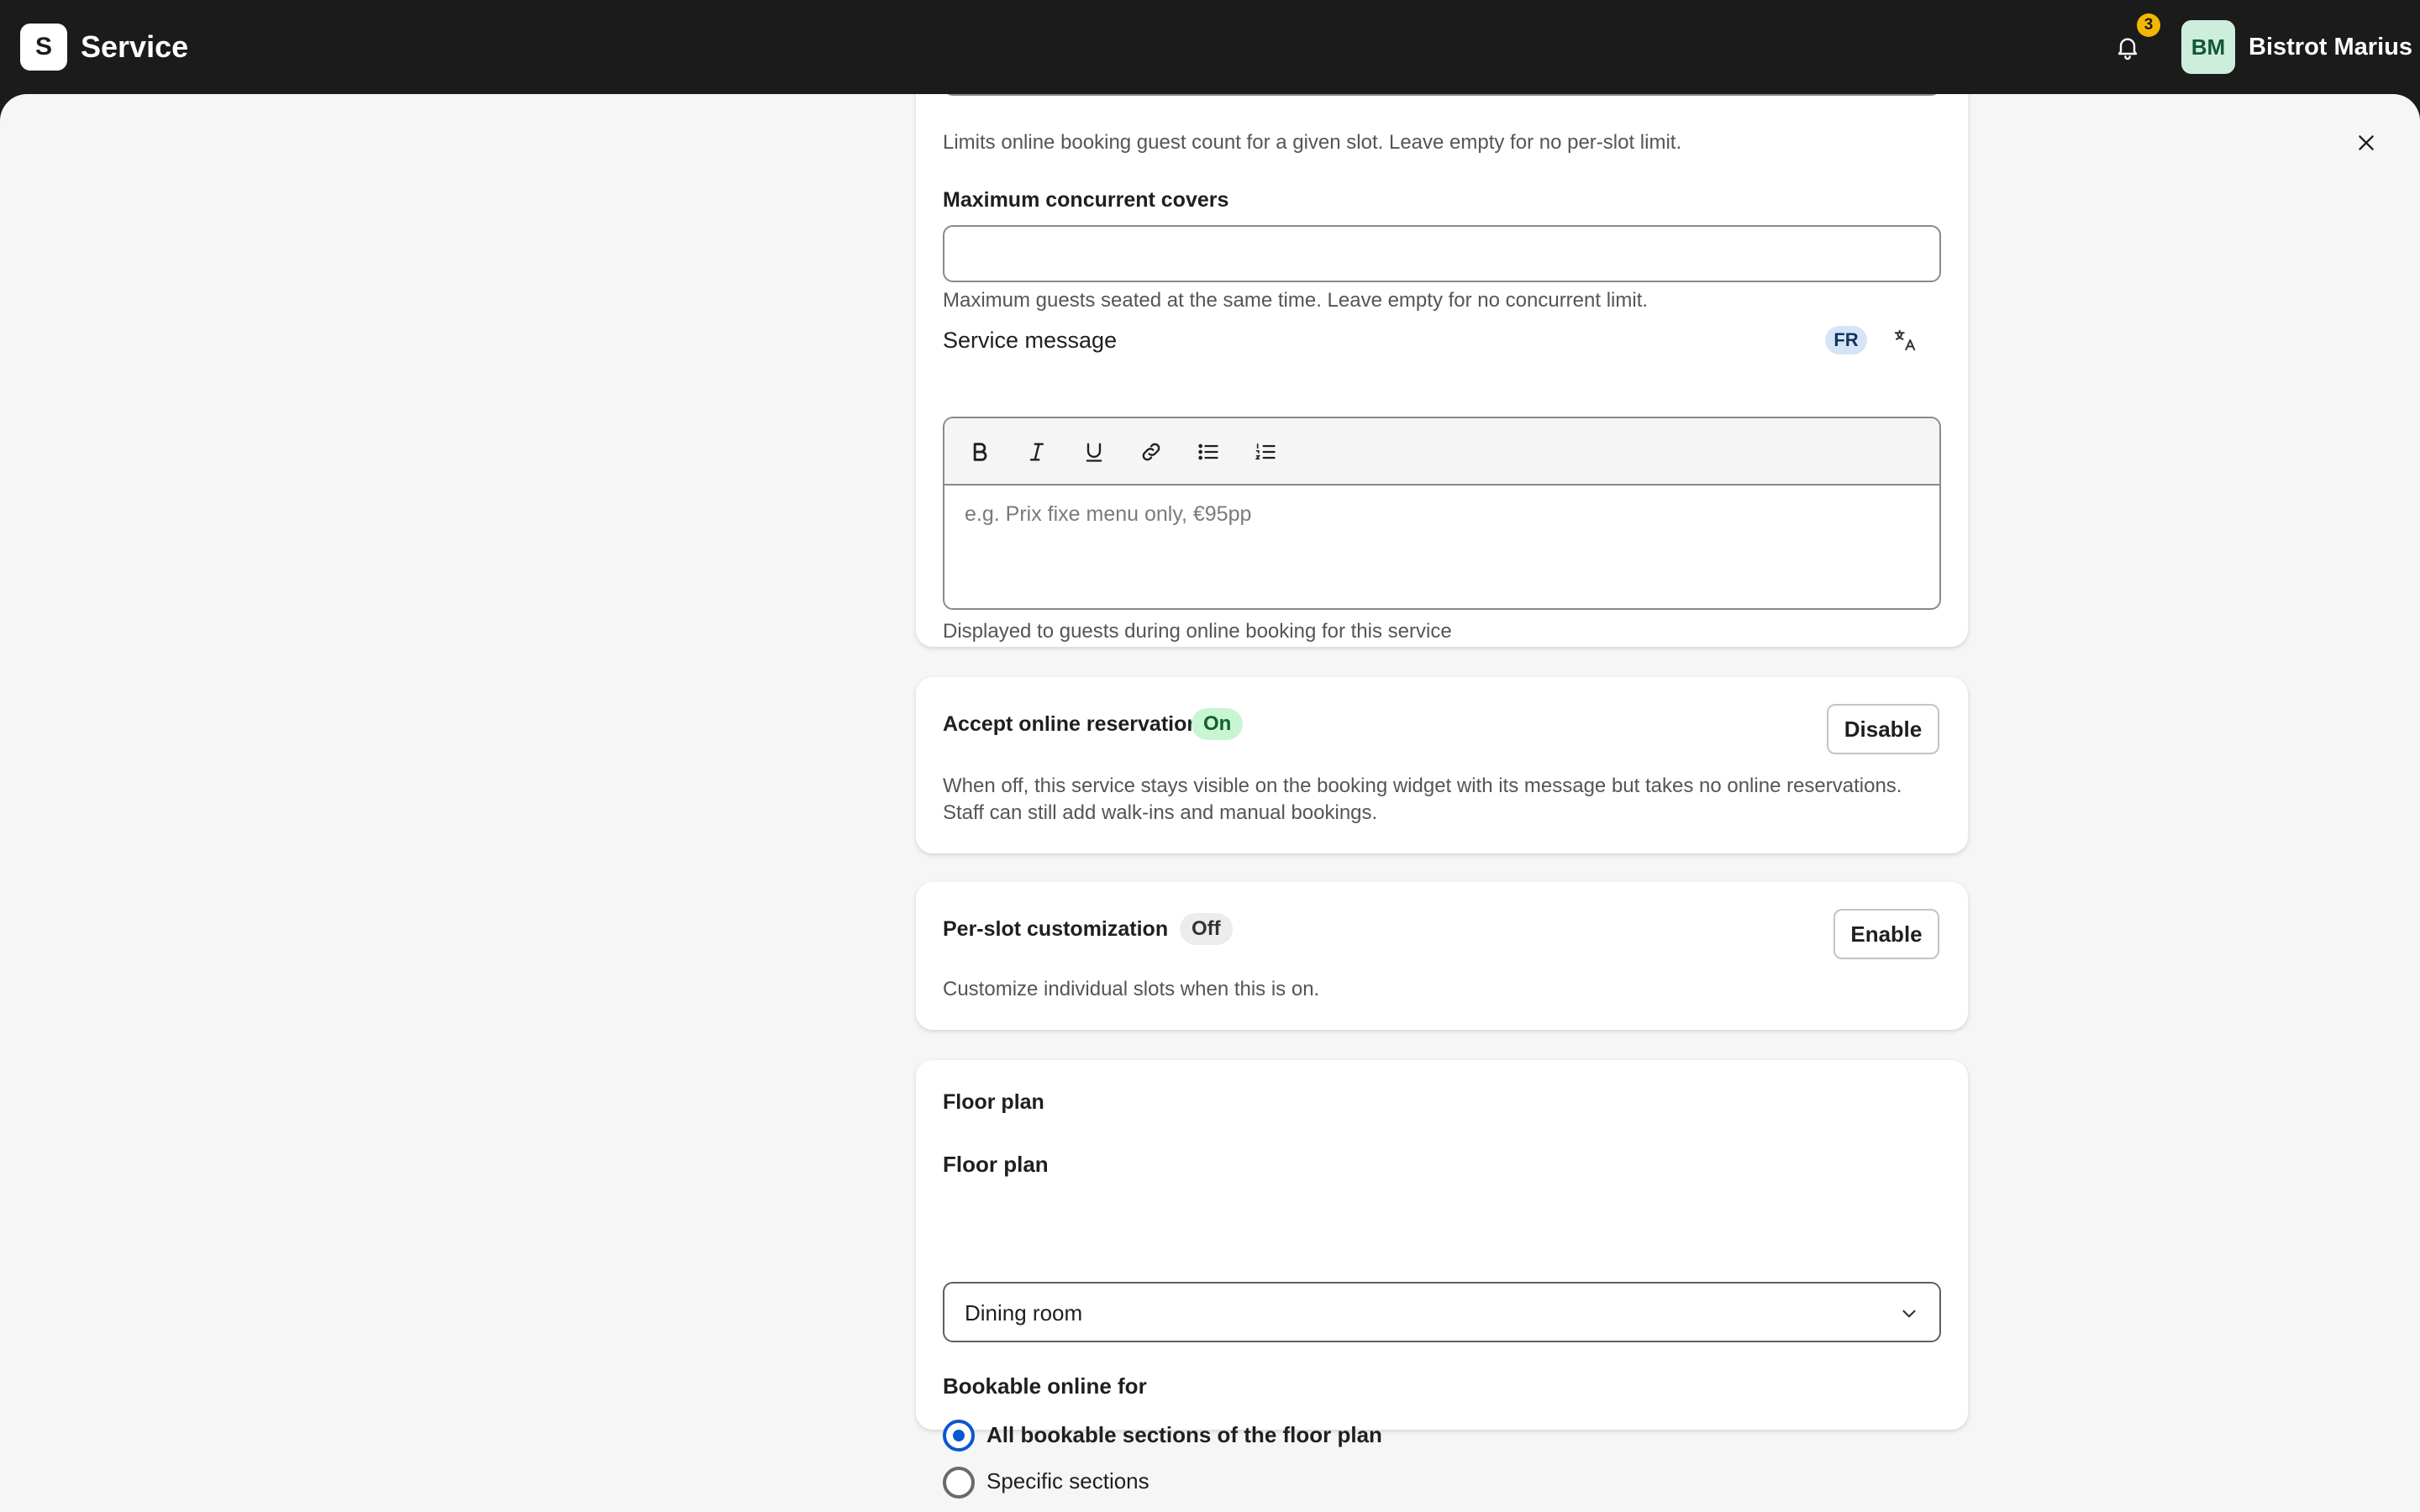  What do you see at coordinates (1056, 929) in the screenshot?
I see `per-slot-title: Per-slot customization` at bounding box center [1056, 929].